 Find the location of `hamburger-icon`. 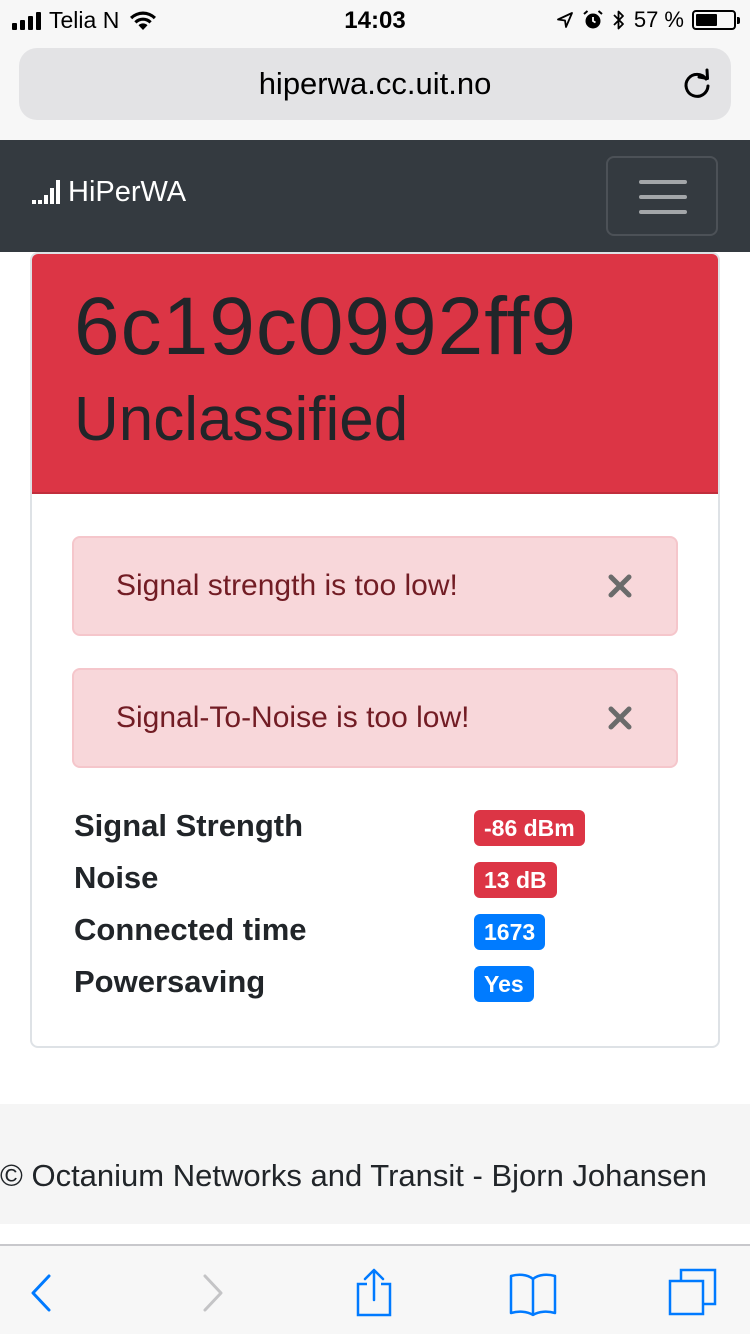

hamburger-icon is located at coordinates (663, 182).